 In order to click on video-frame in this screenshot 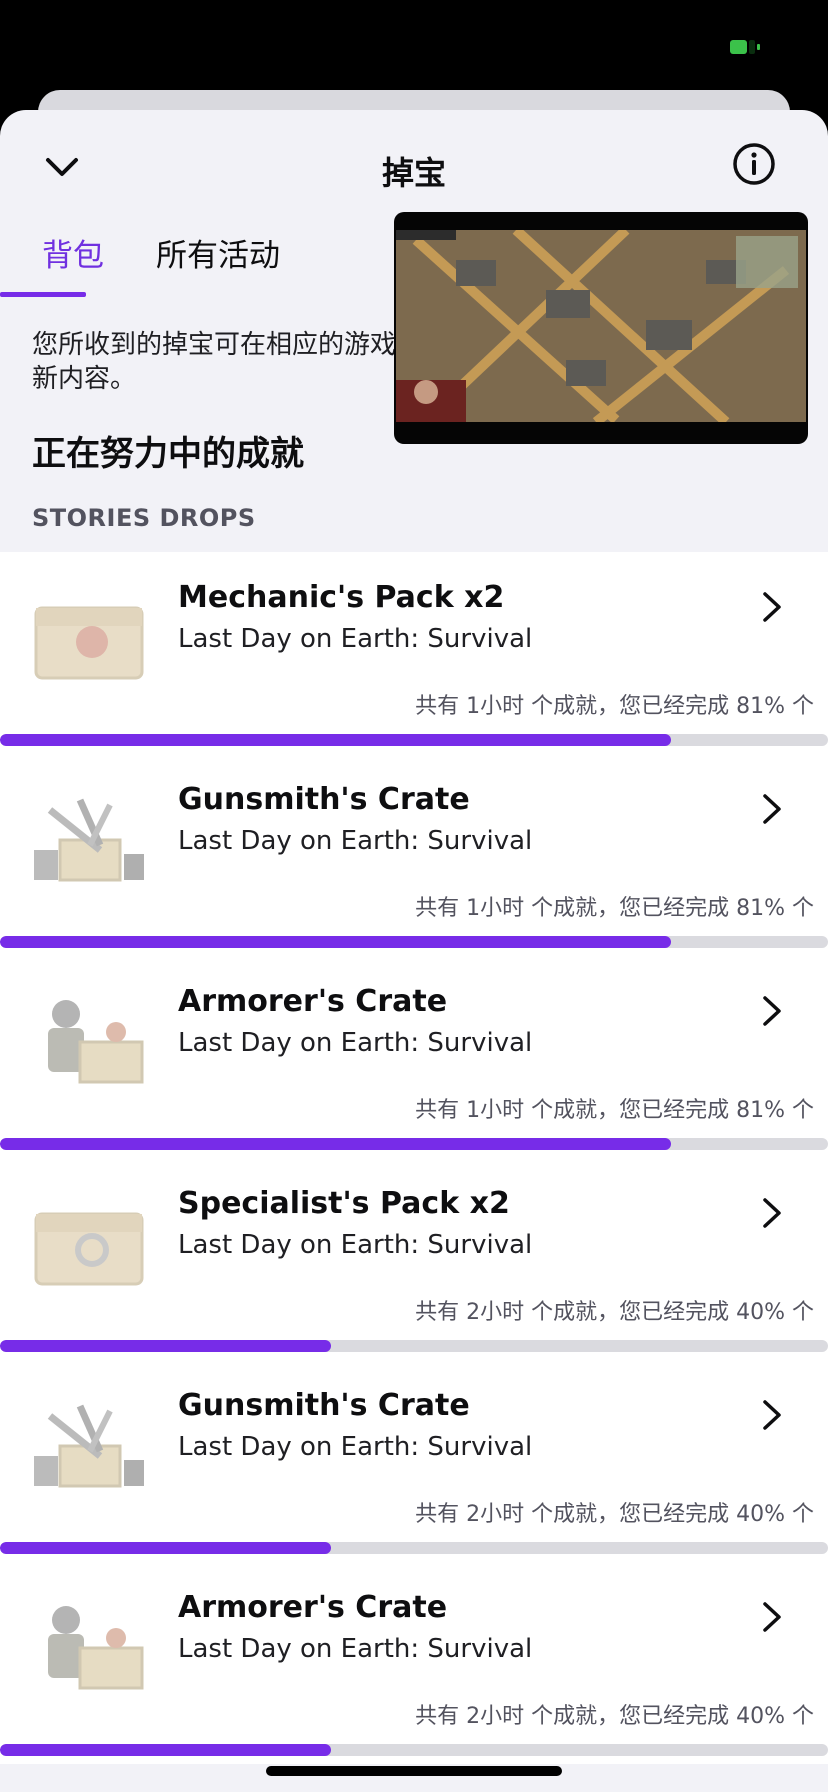, I will do `click(601, 326)`.